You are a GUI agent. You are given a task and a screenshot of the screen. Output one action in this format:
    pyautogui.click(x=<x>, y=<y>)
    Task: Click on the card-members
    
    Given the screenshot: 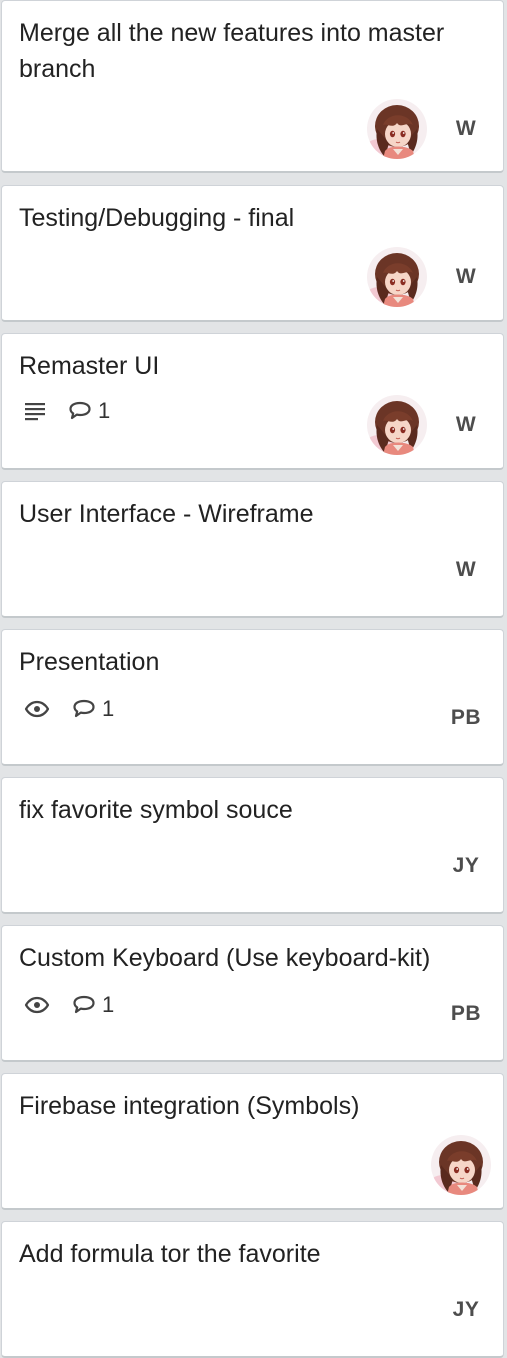 What is the action you would take?
    pyautogui.click(x=461, y=1165)
    